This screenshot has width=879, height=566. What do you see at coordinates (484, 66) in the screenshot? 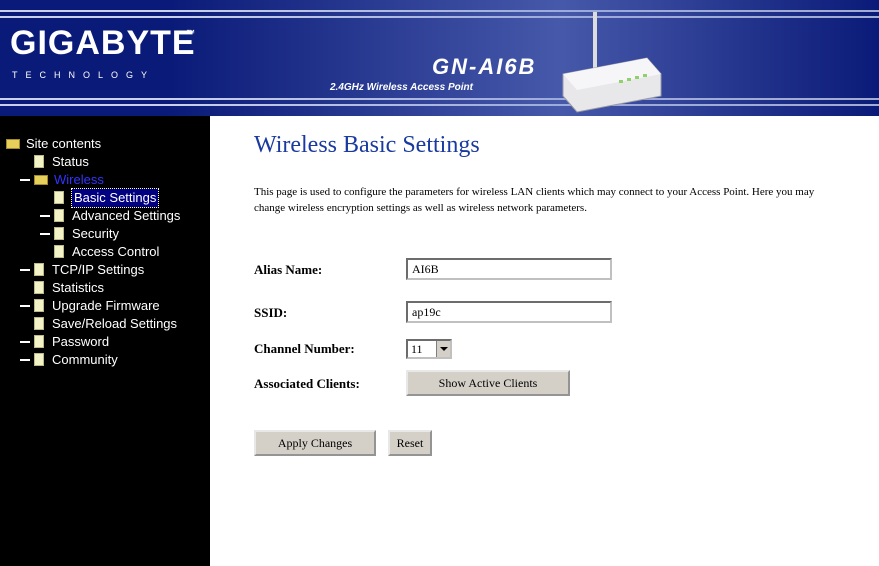
I see `model-name: GN-AI6B` at bounding box center [484, 66].